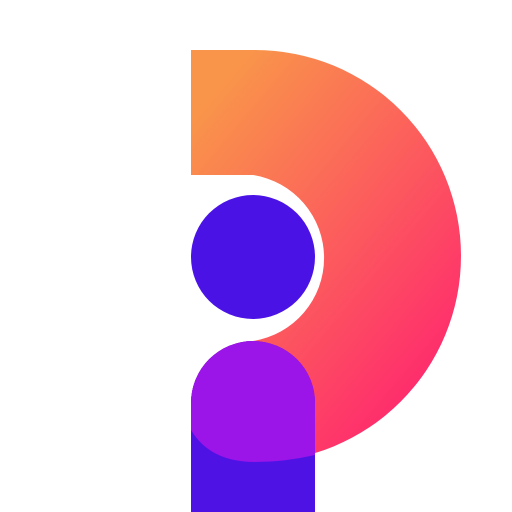 Image resolution: width=512 pixels, height=512 pixels. What do you see at coordinates (253, 401) in the screenshot?
I see `logo-overlap-shape` at bounding box center [253, 401].